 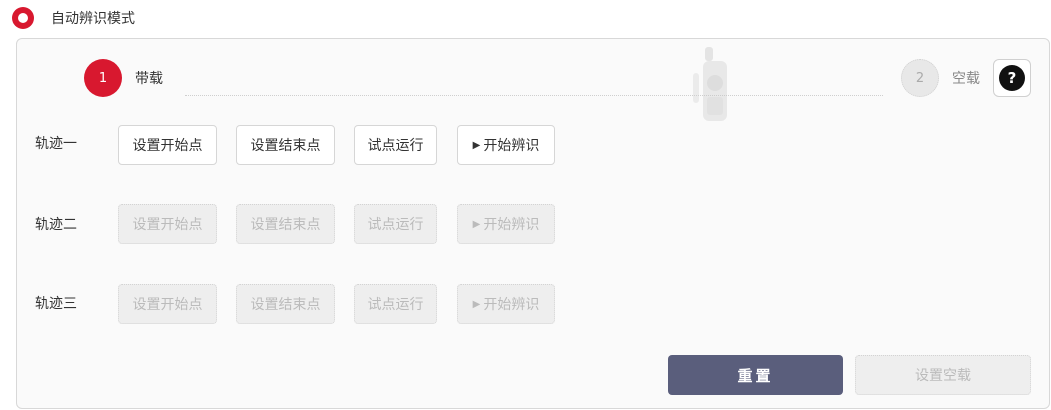 I want to click on mode-label: 自动辨识模式, so click(x=93, y=19).